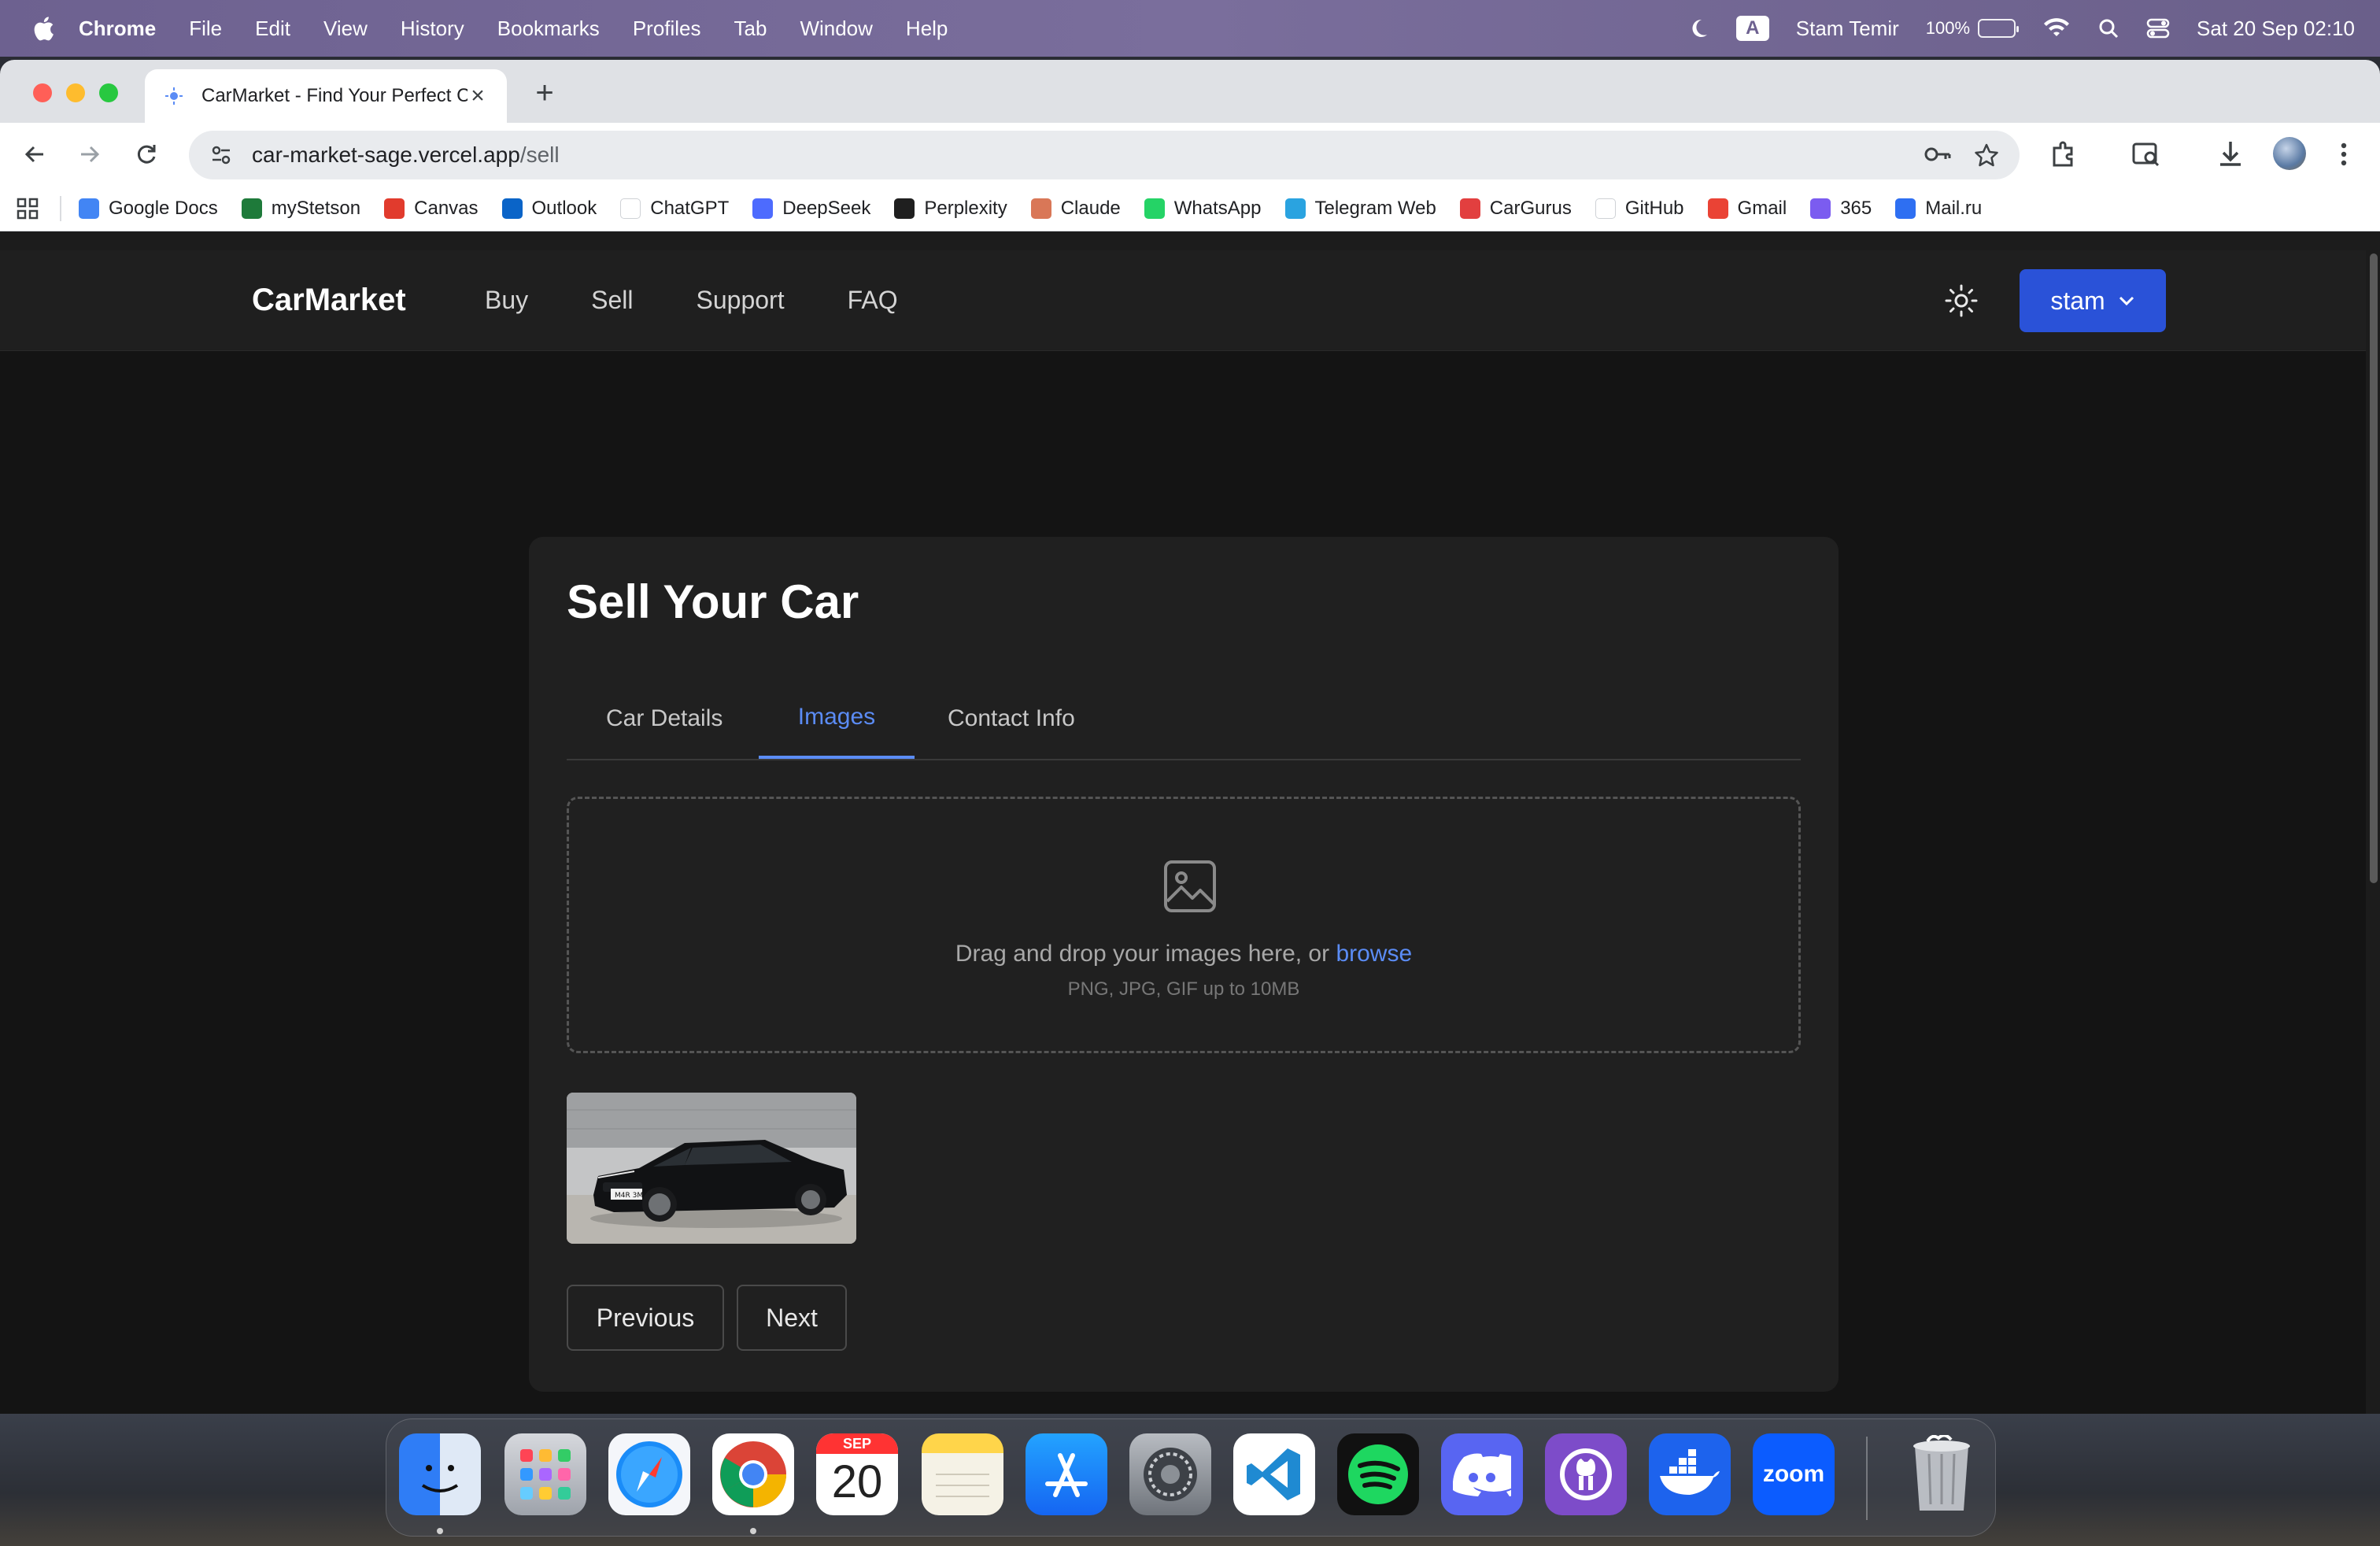 The image size is (2380, 1546). Describe the element at coordinates (1154, 209) in the screenshot. I see `whatsapp-icon` at that location.